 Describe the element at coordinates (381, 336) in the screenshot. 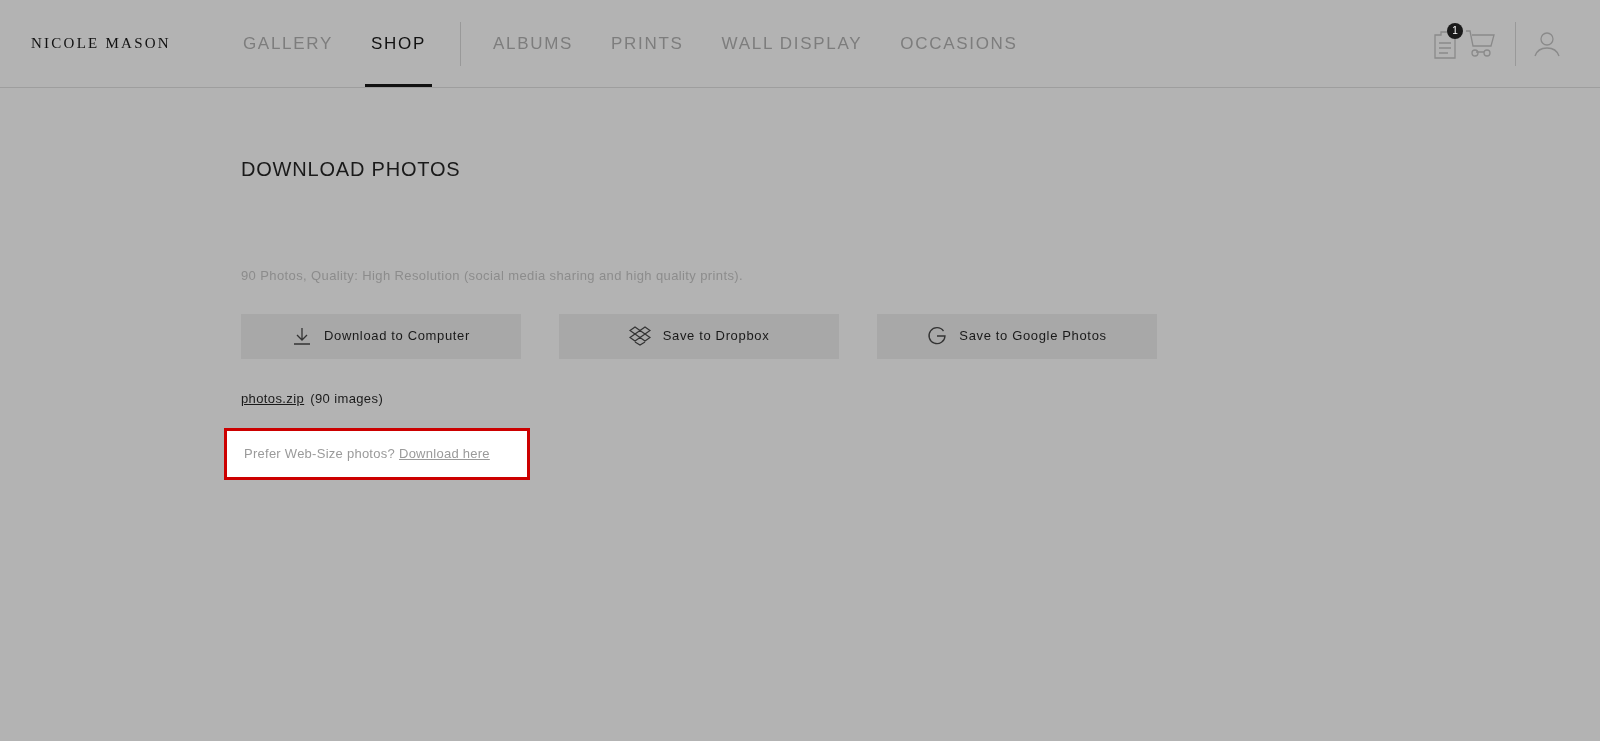

I see `download-option-button: Download to Computer` at that location.